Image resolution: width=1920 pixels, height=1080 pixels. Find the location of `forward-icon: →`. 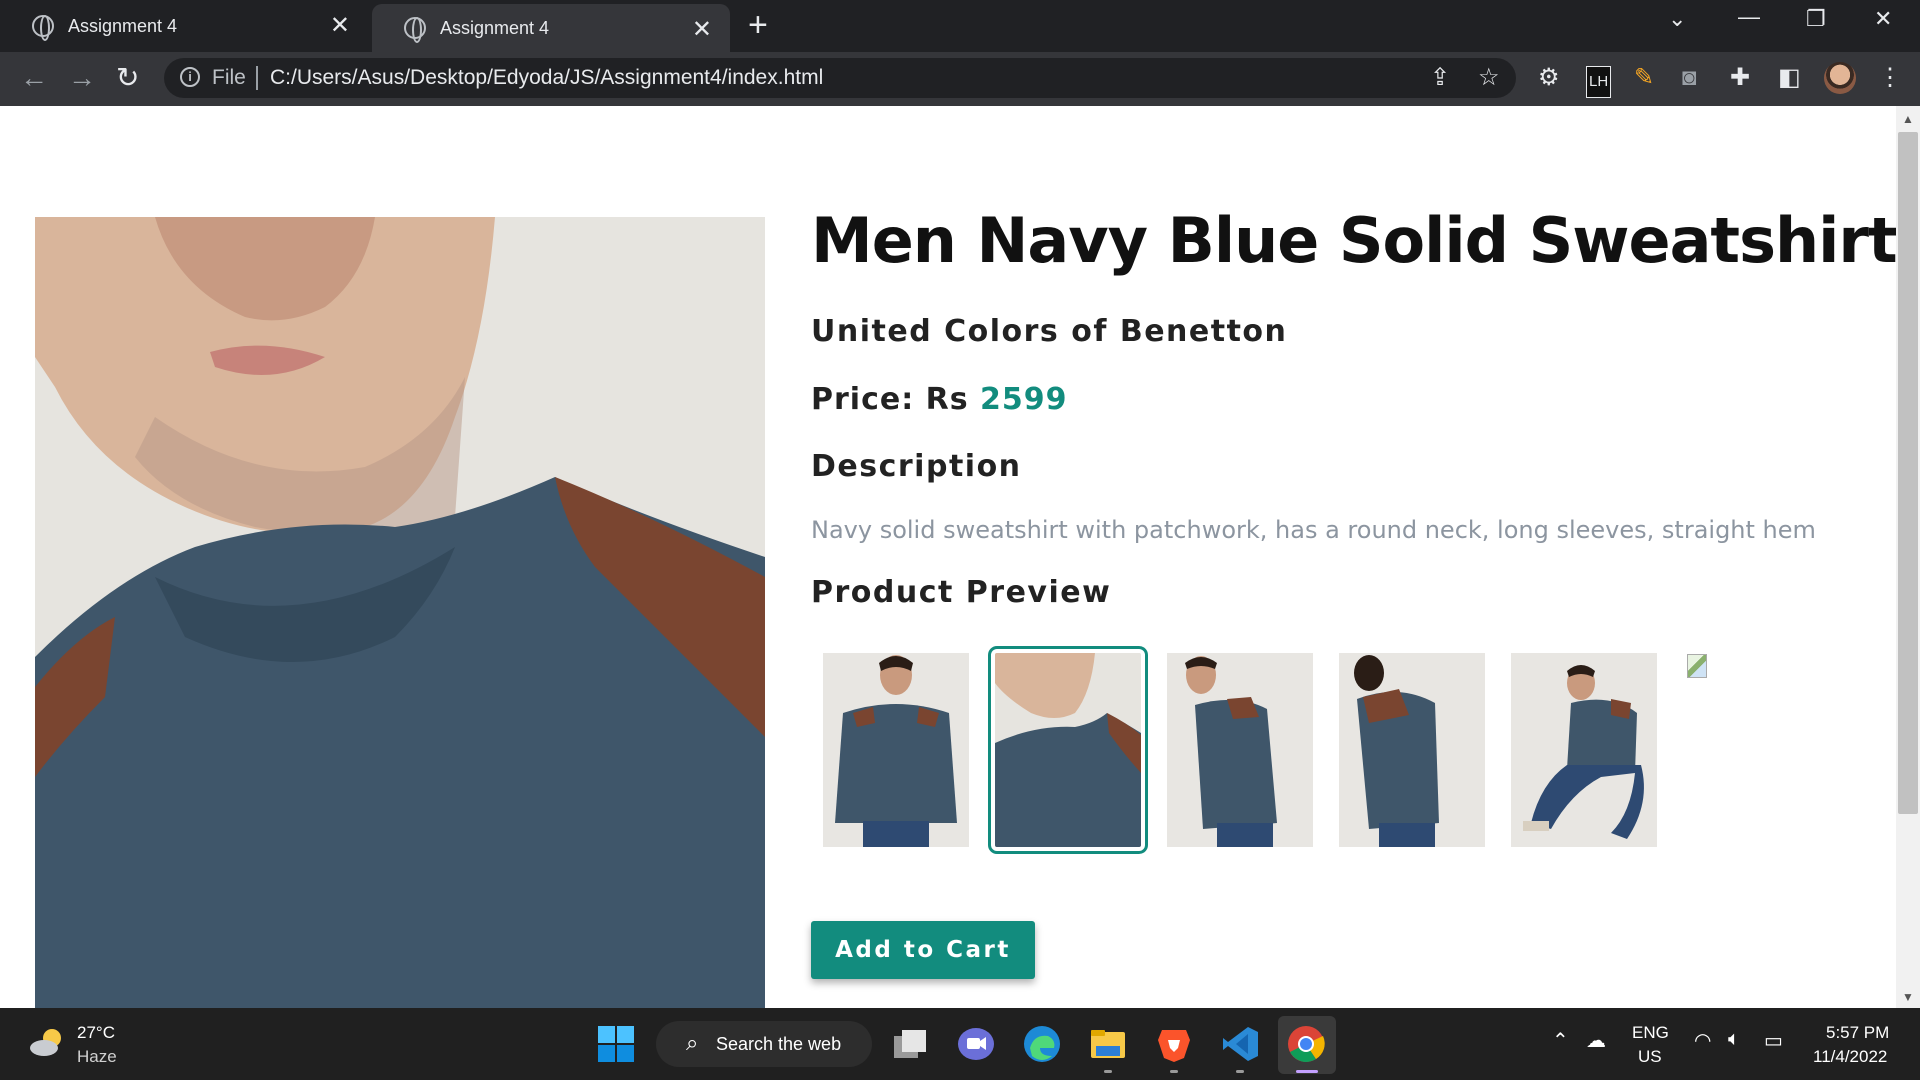

forward-icon: → is located at coordinates (82, 78).